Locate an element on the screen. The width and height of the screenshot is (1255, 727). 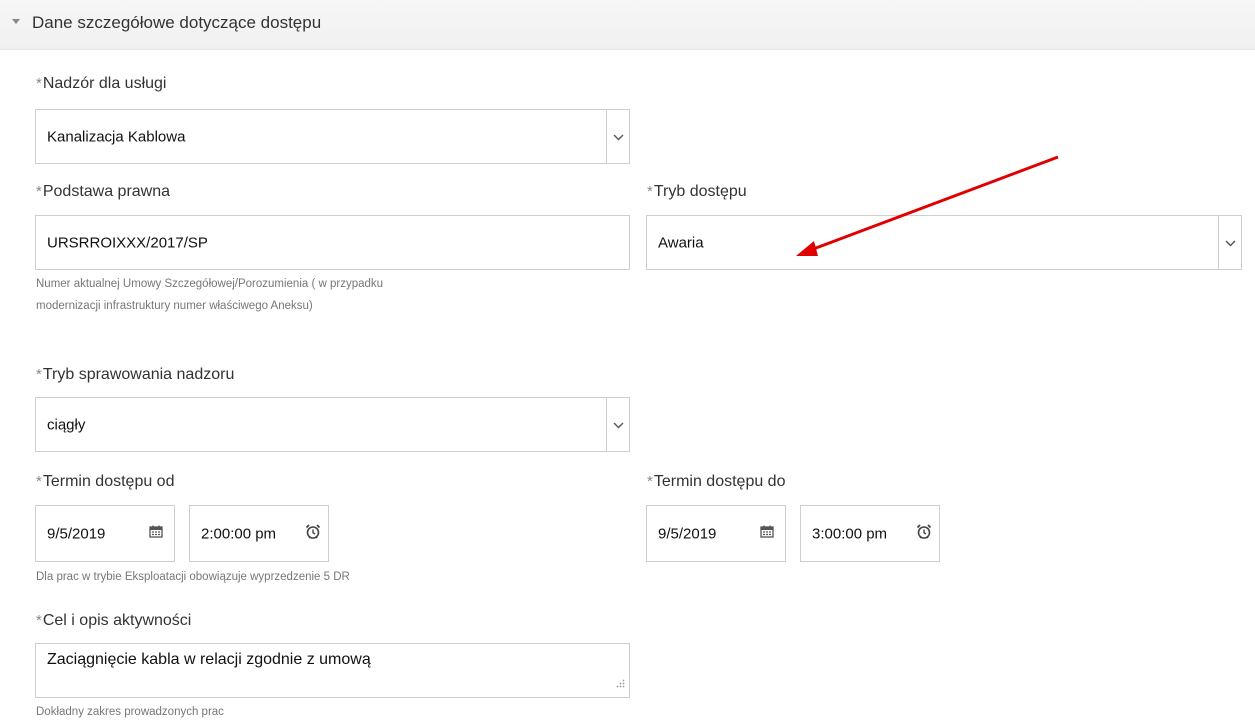
termin-do-time-input: 3:00:00 pm is located at coordinates (870, 533).